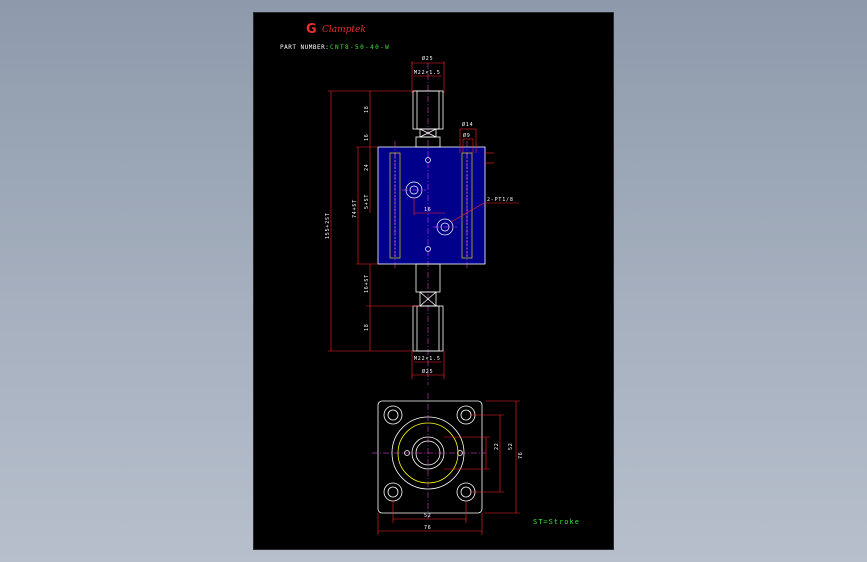 This screenshot has height=562, width=867. Describe the element at coordinates (428, 516) in the screenshot. I see `dim-w52a: 52` at that location.